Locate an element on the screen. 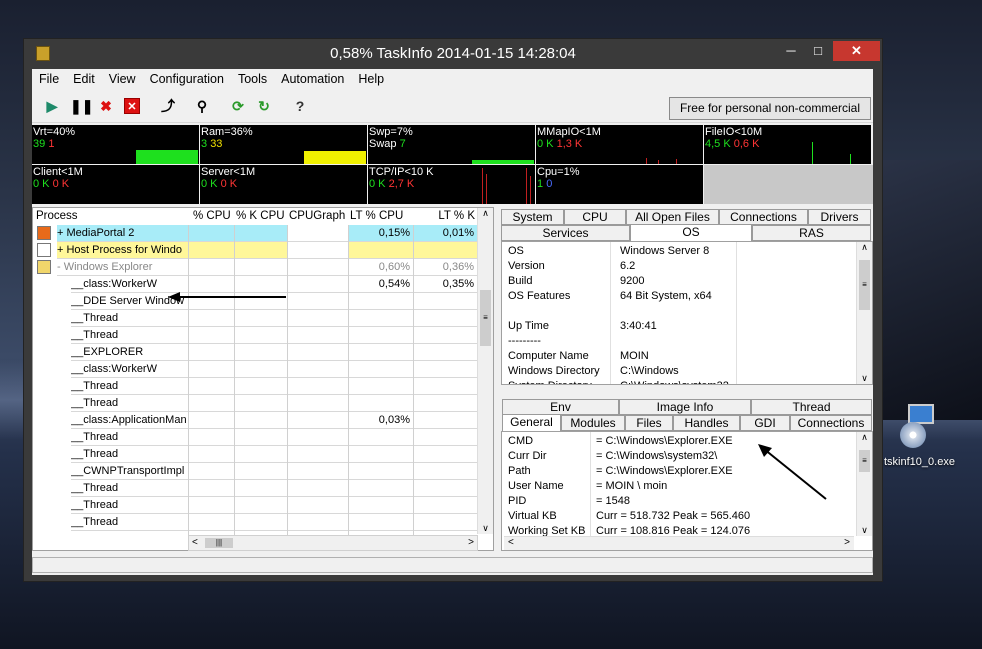 This screenshot has width=982, height=649. graph-value: 0 K is located at coordinates (377, 184).